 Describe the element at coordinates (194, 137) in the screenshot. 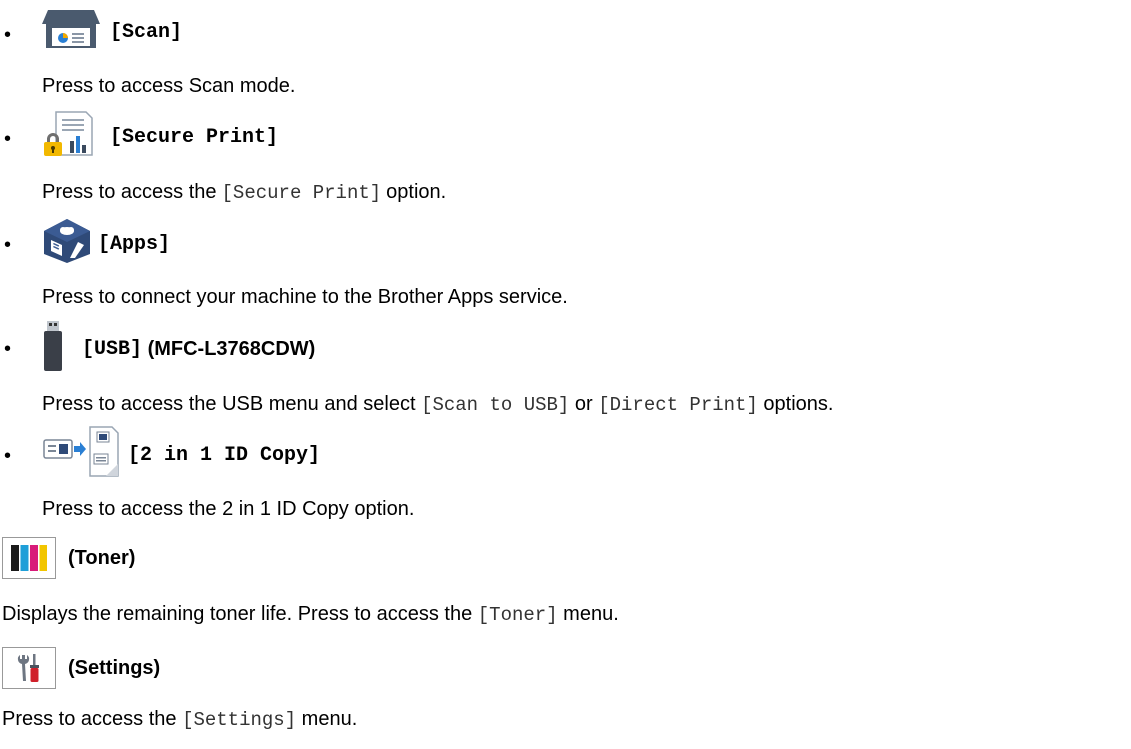

I see `secure-print-title: [Secure Print]` at that location.